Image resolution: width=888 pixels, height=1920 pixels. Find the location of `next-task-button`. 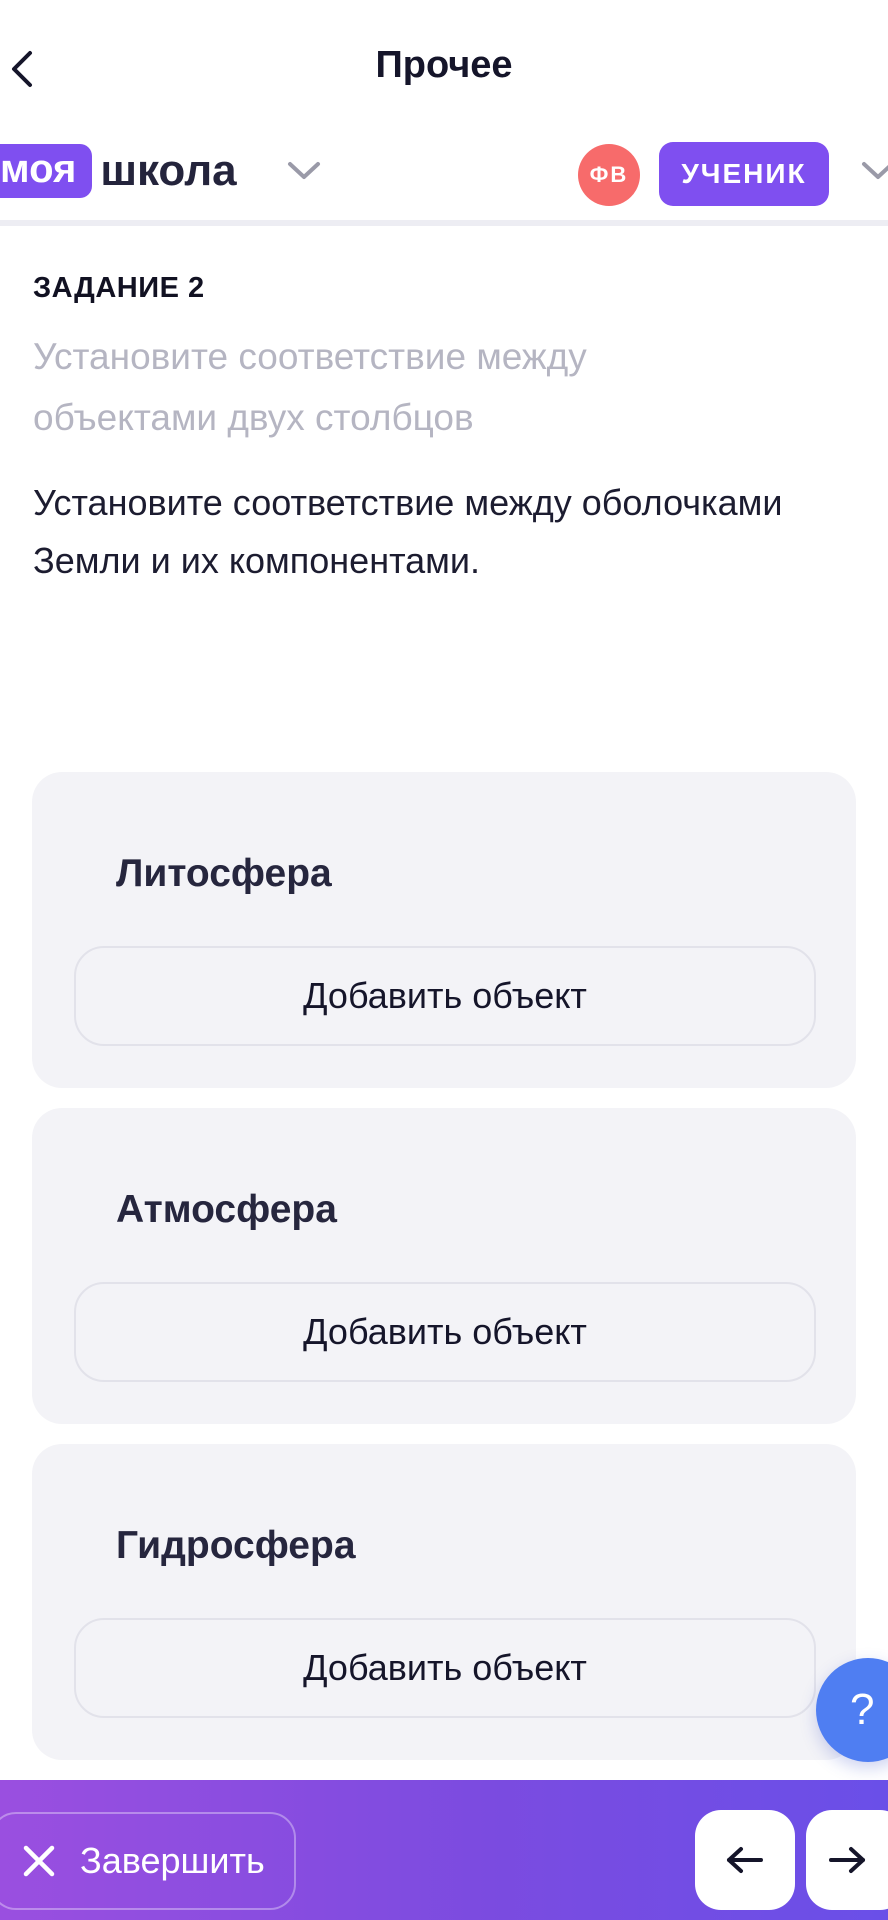

next-task-button is located at coordinates (847, 1860).